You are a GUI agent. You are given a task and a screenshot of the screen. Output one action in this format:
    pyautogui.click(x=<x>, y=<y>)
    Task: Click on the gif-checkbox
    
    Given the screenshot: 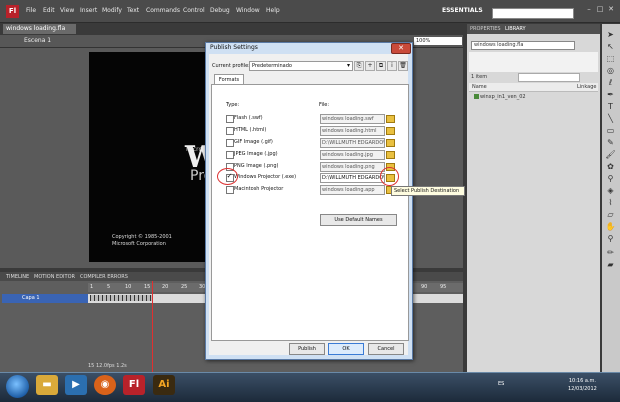 What is the action you would take?
    pyautogui.click(x=230, y=143)
    